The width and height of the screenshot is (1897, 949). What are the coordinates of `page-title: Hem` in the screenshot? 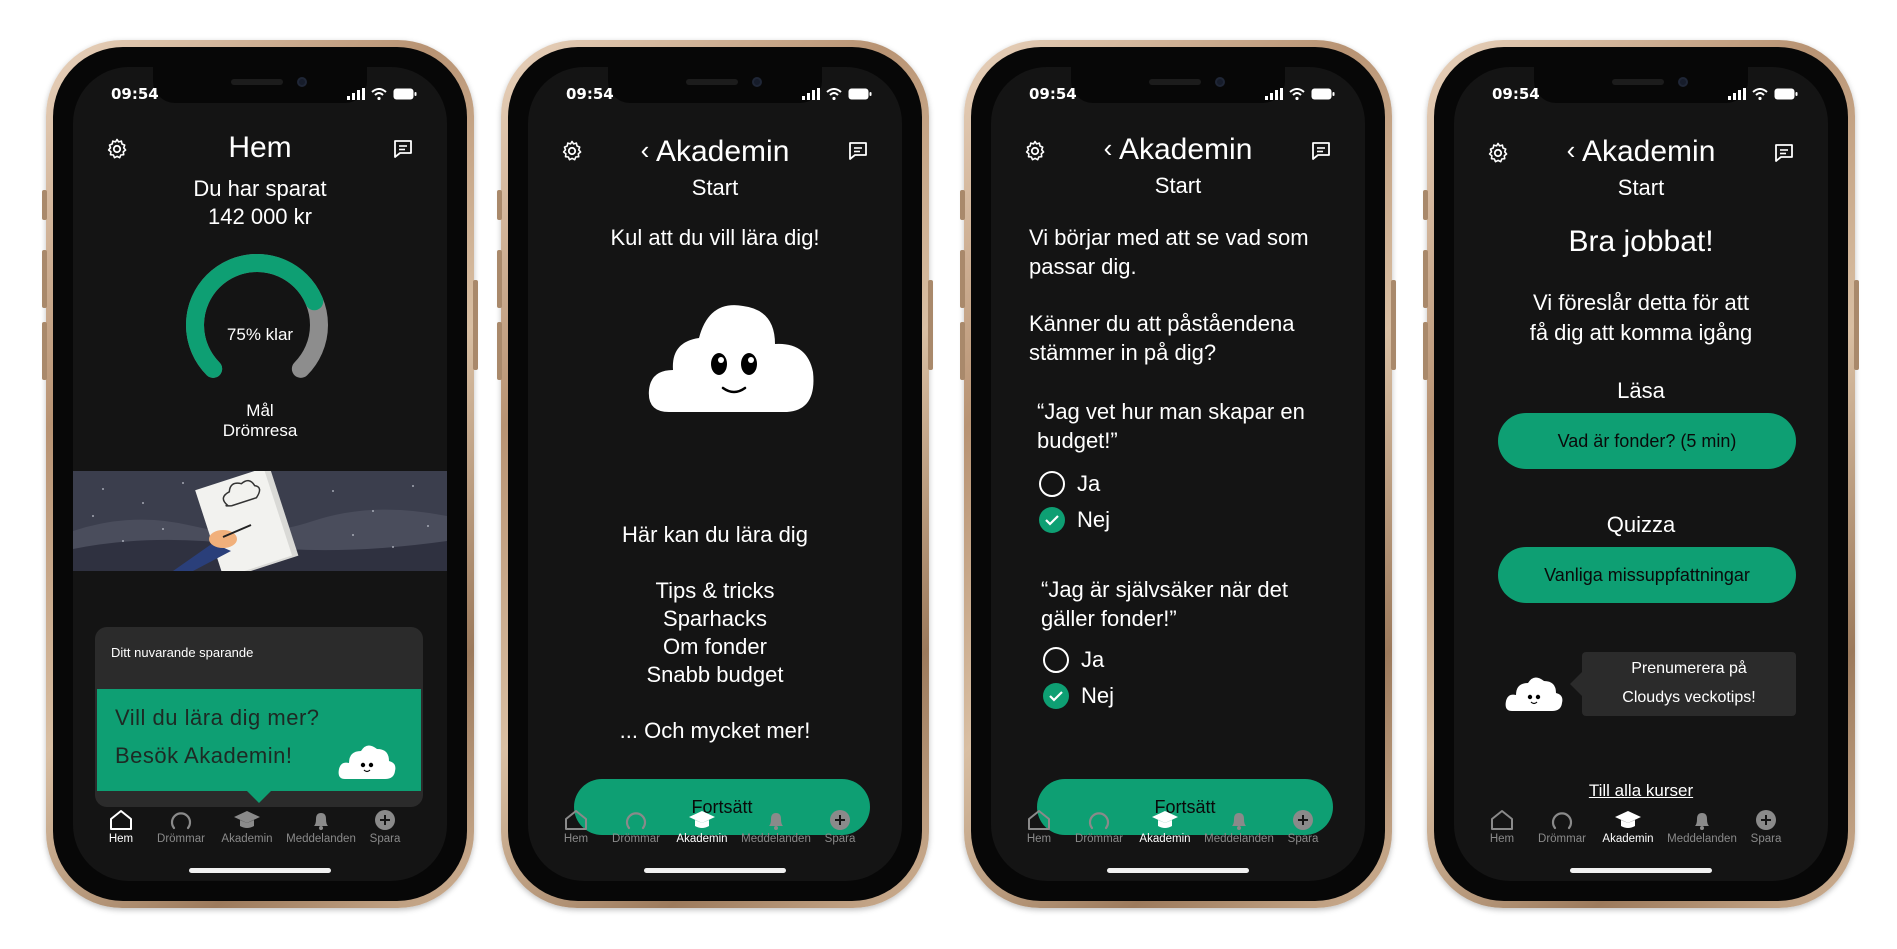 It's located at (260, 147).